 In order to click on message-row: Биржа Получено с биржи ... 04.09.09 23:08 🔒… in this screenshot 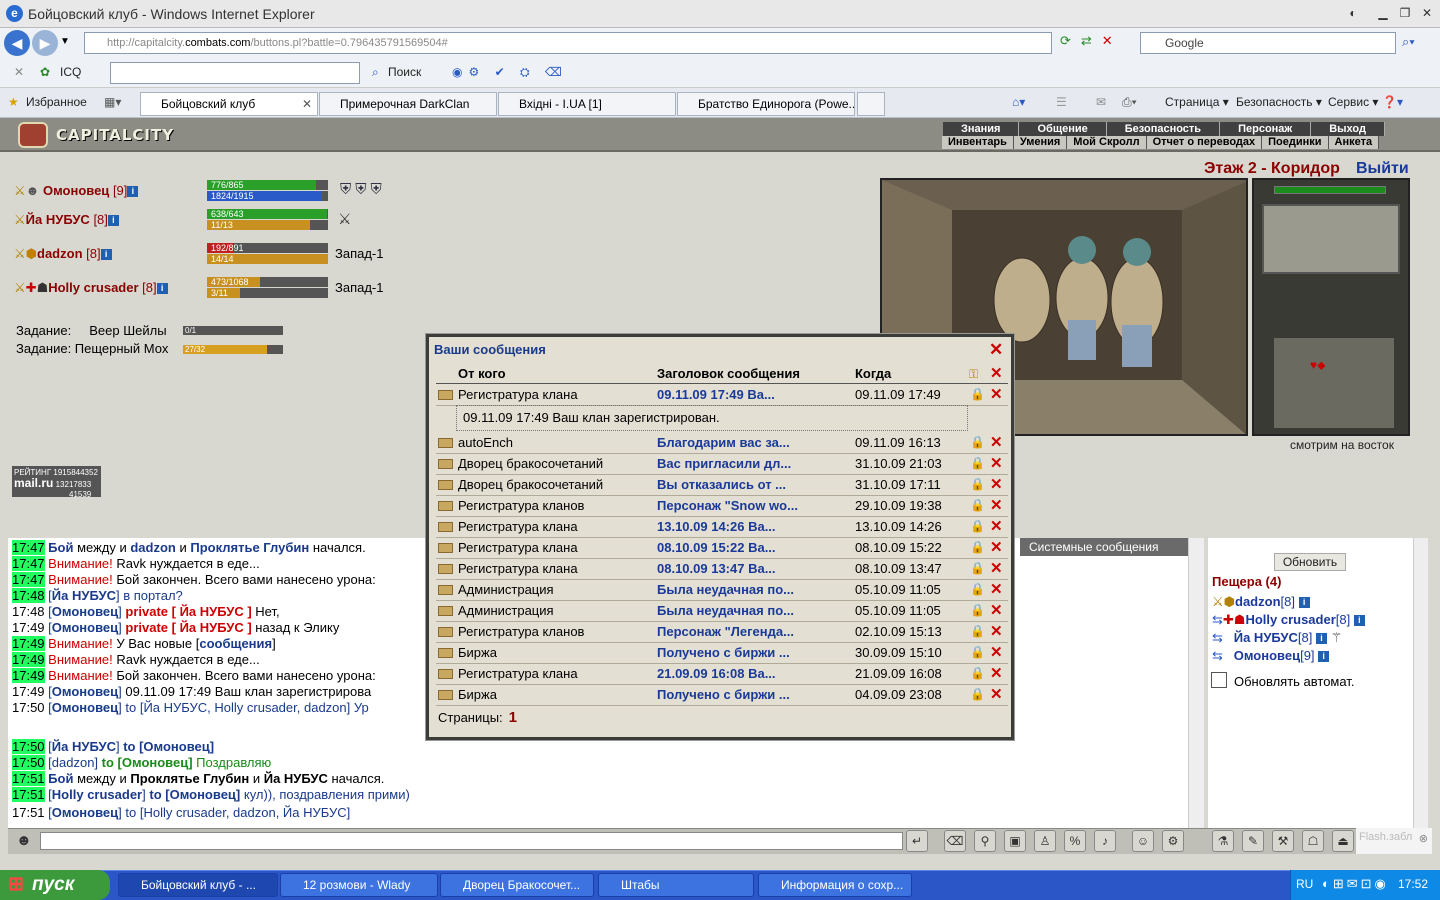, I will do `click(722, 695)`.